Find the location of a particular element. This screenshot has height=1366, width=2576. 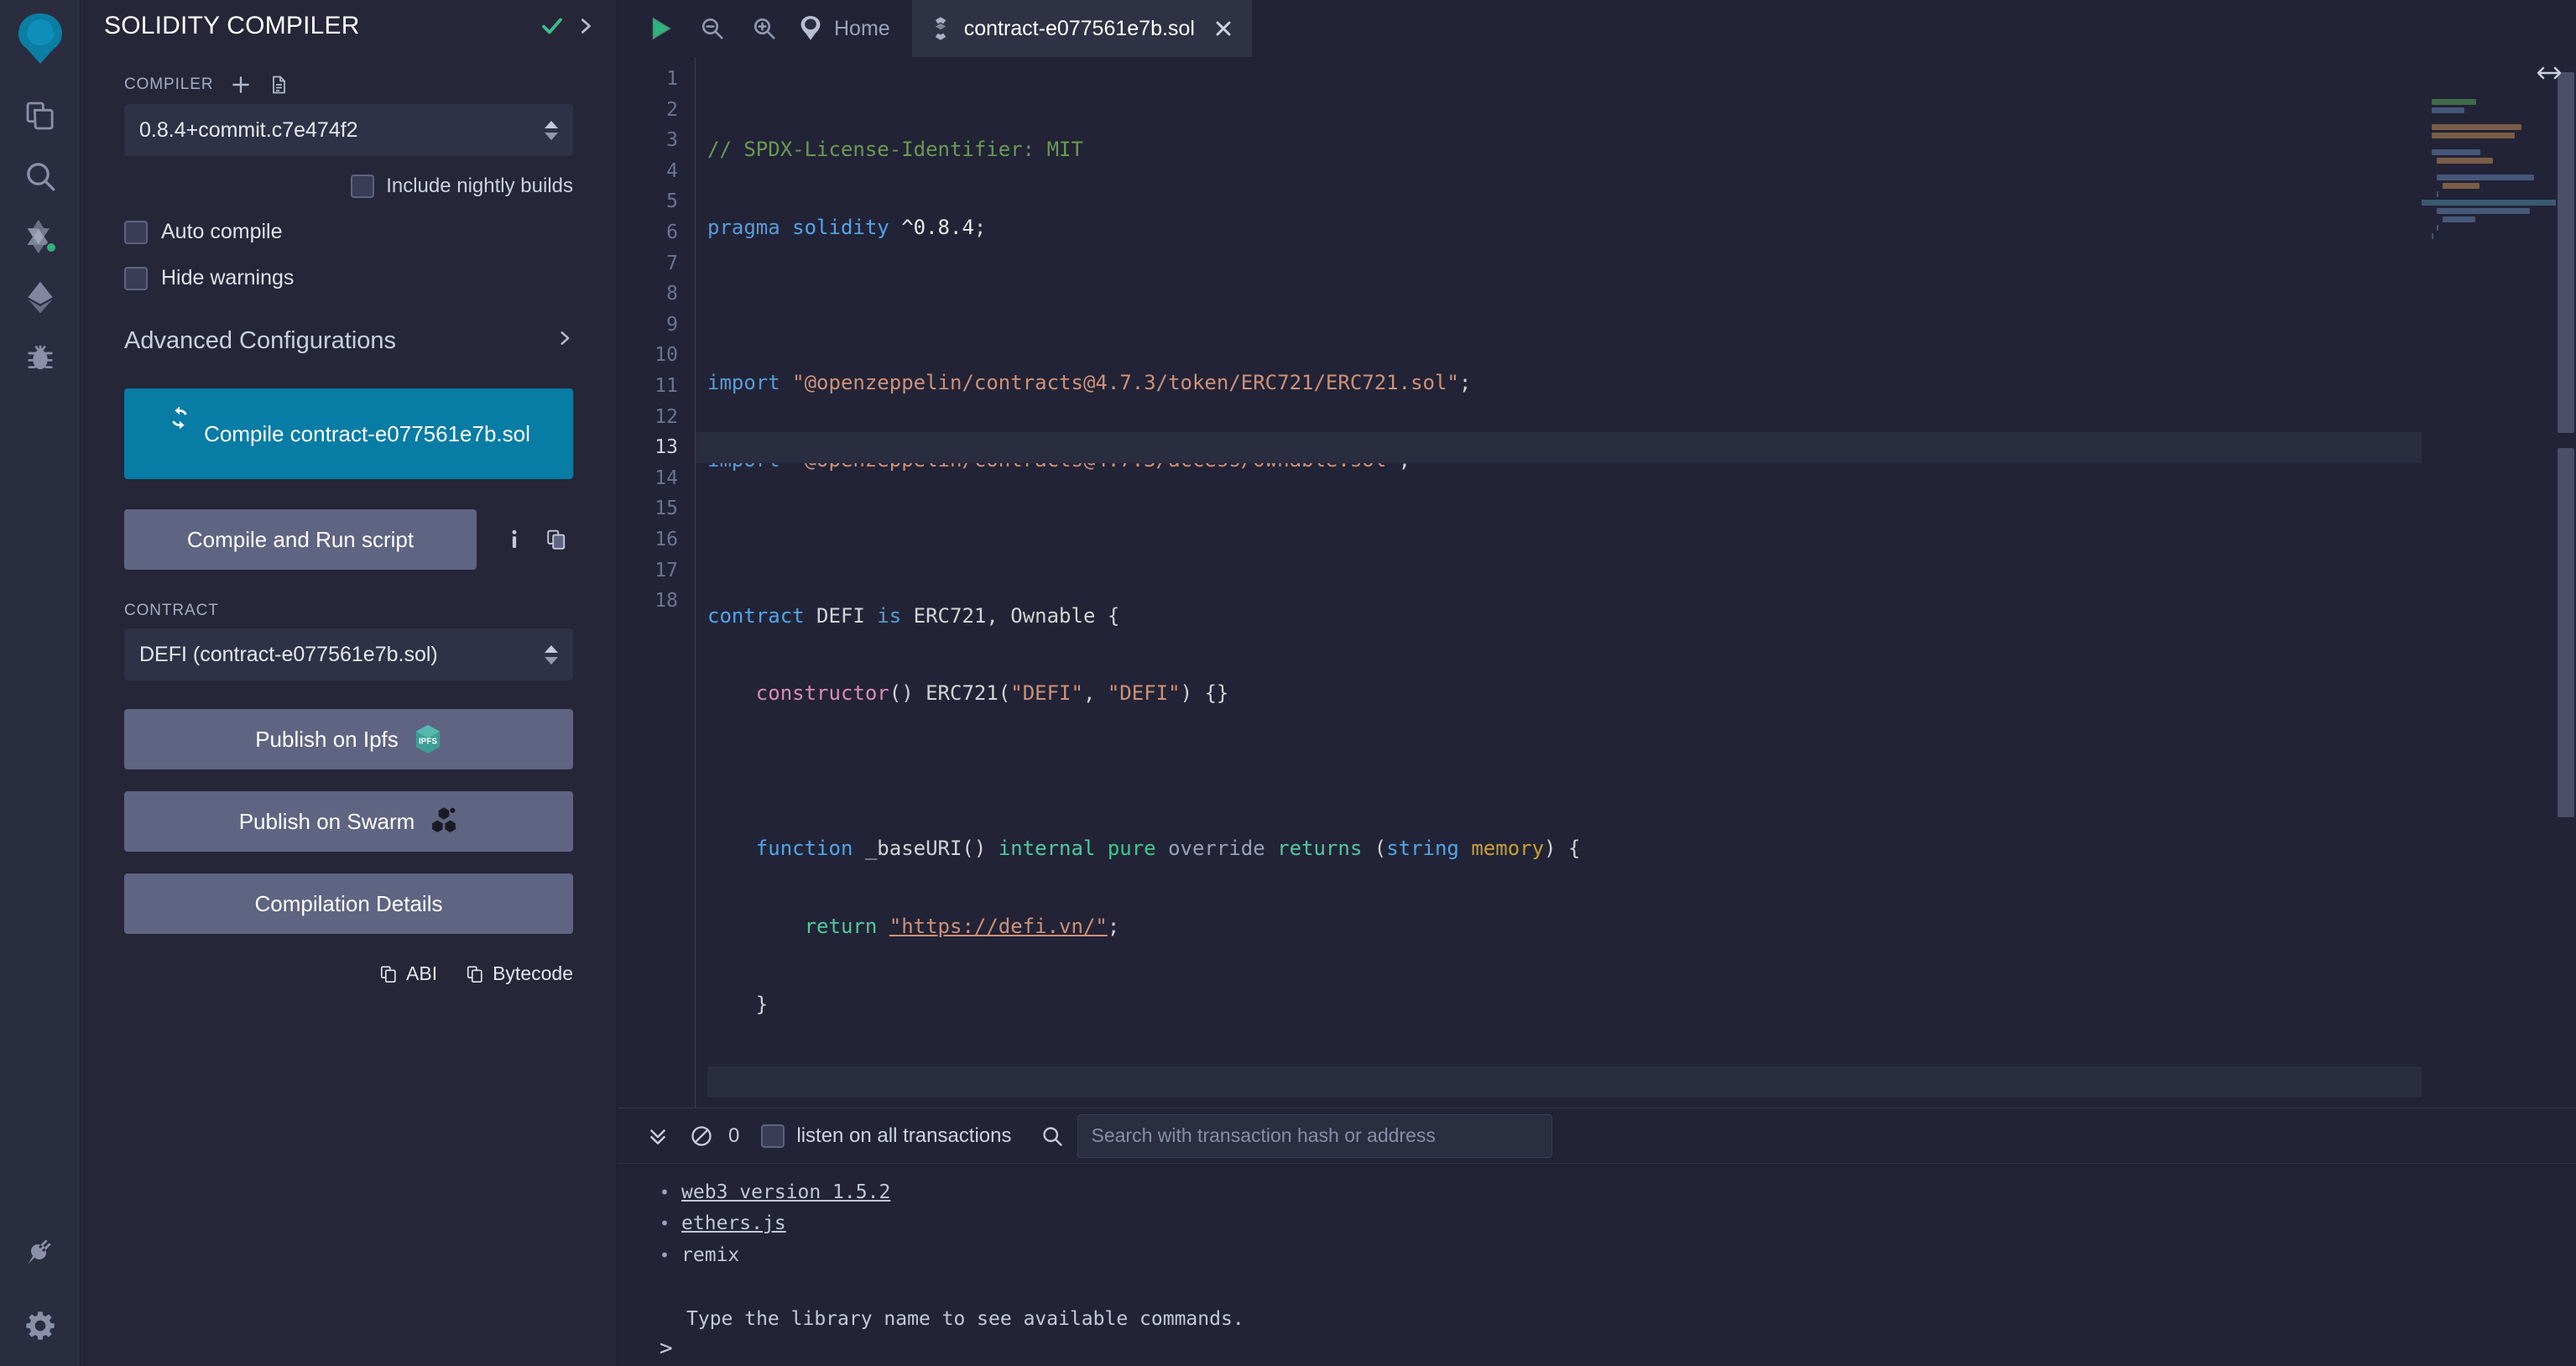

close-icon is located at coordinates (1223, 29).